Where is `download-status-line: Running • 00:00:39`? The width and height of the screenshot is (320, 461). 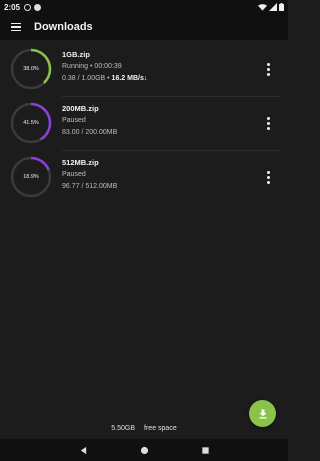
download-status-line: Running • 00:00:39 is located at coordinates (104, 66).